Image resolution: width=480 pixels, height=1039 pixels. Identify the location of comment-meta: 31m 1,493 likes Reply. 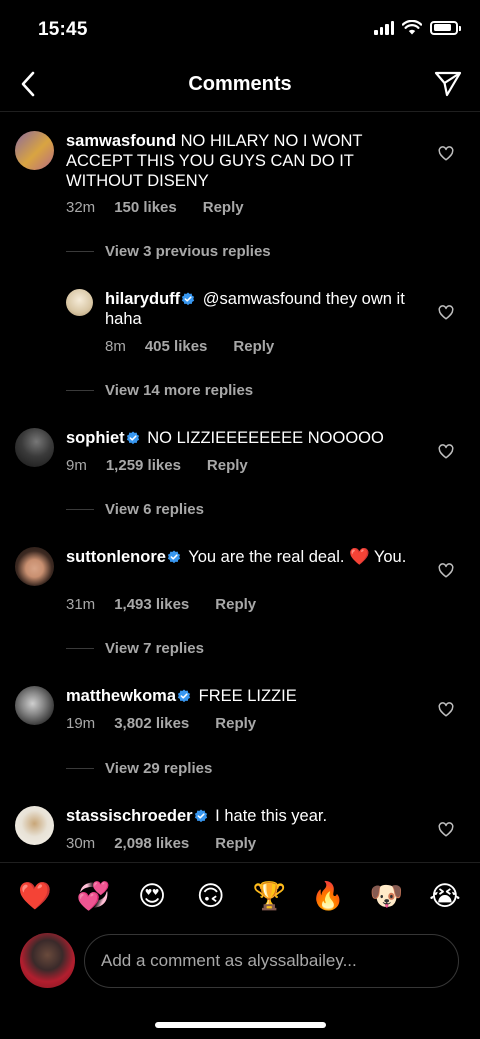
(161, 604).